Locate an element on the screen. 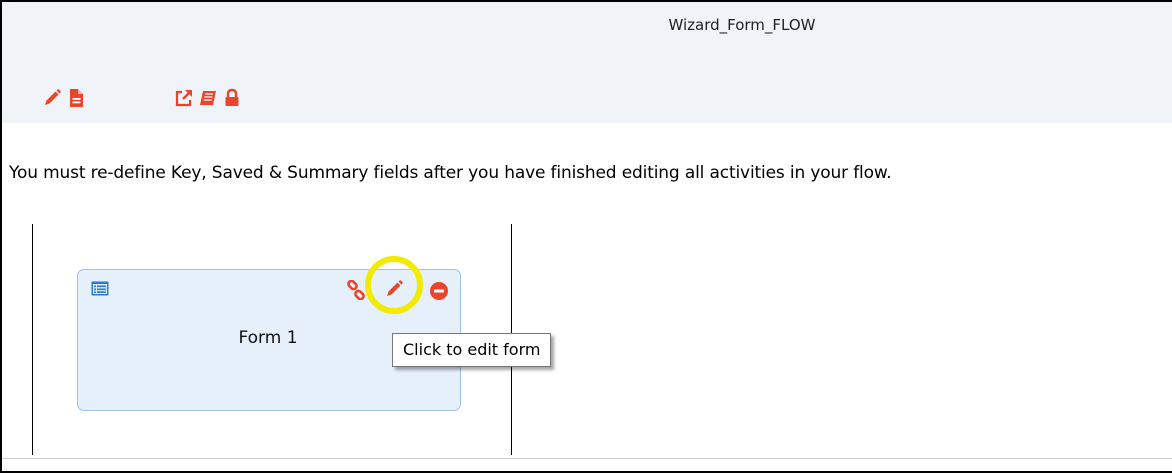  edit-form-tooltip: Click to edit form is located at coordinates (472, 350).